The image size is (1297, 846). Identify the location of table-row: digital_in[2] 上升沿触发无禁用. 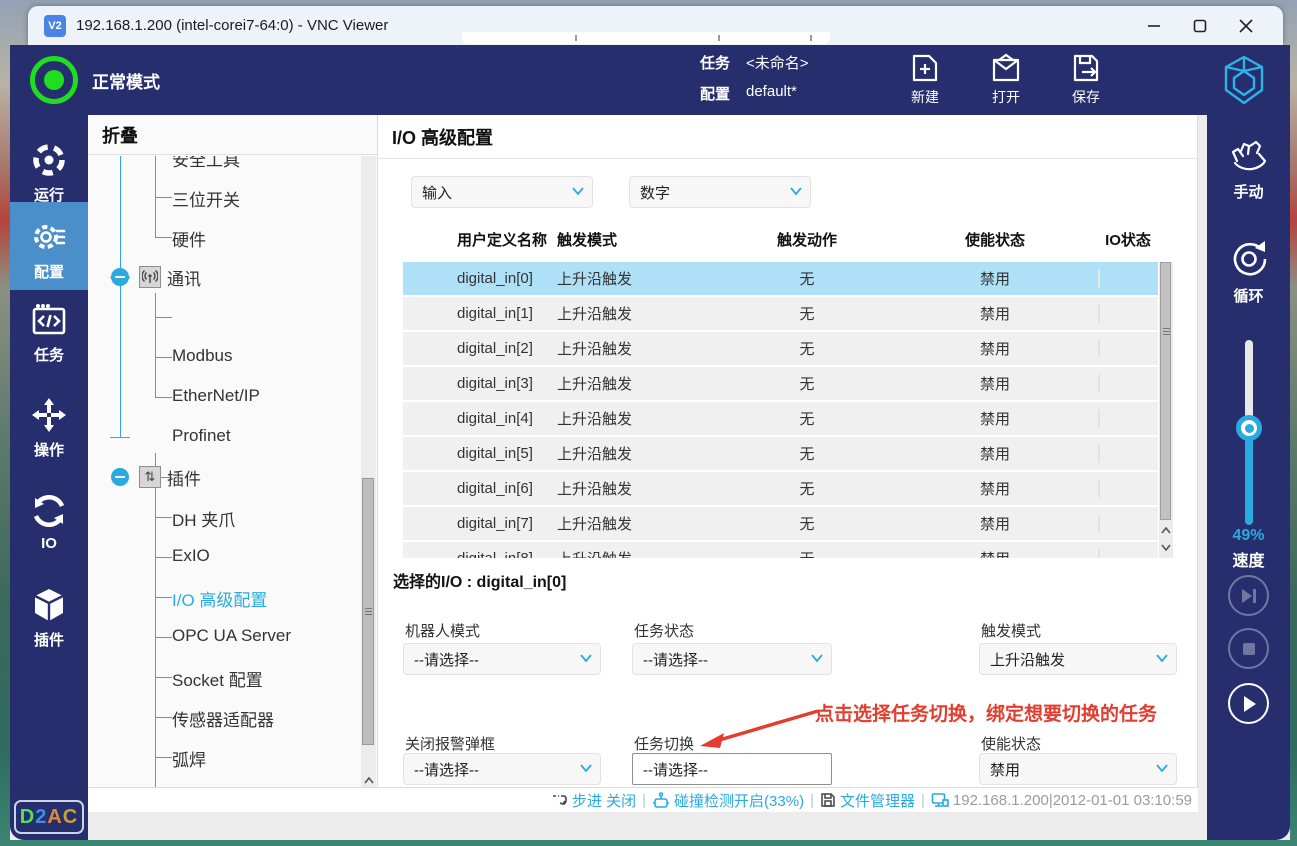
(780, 348).